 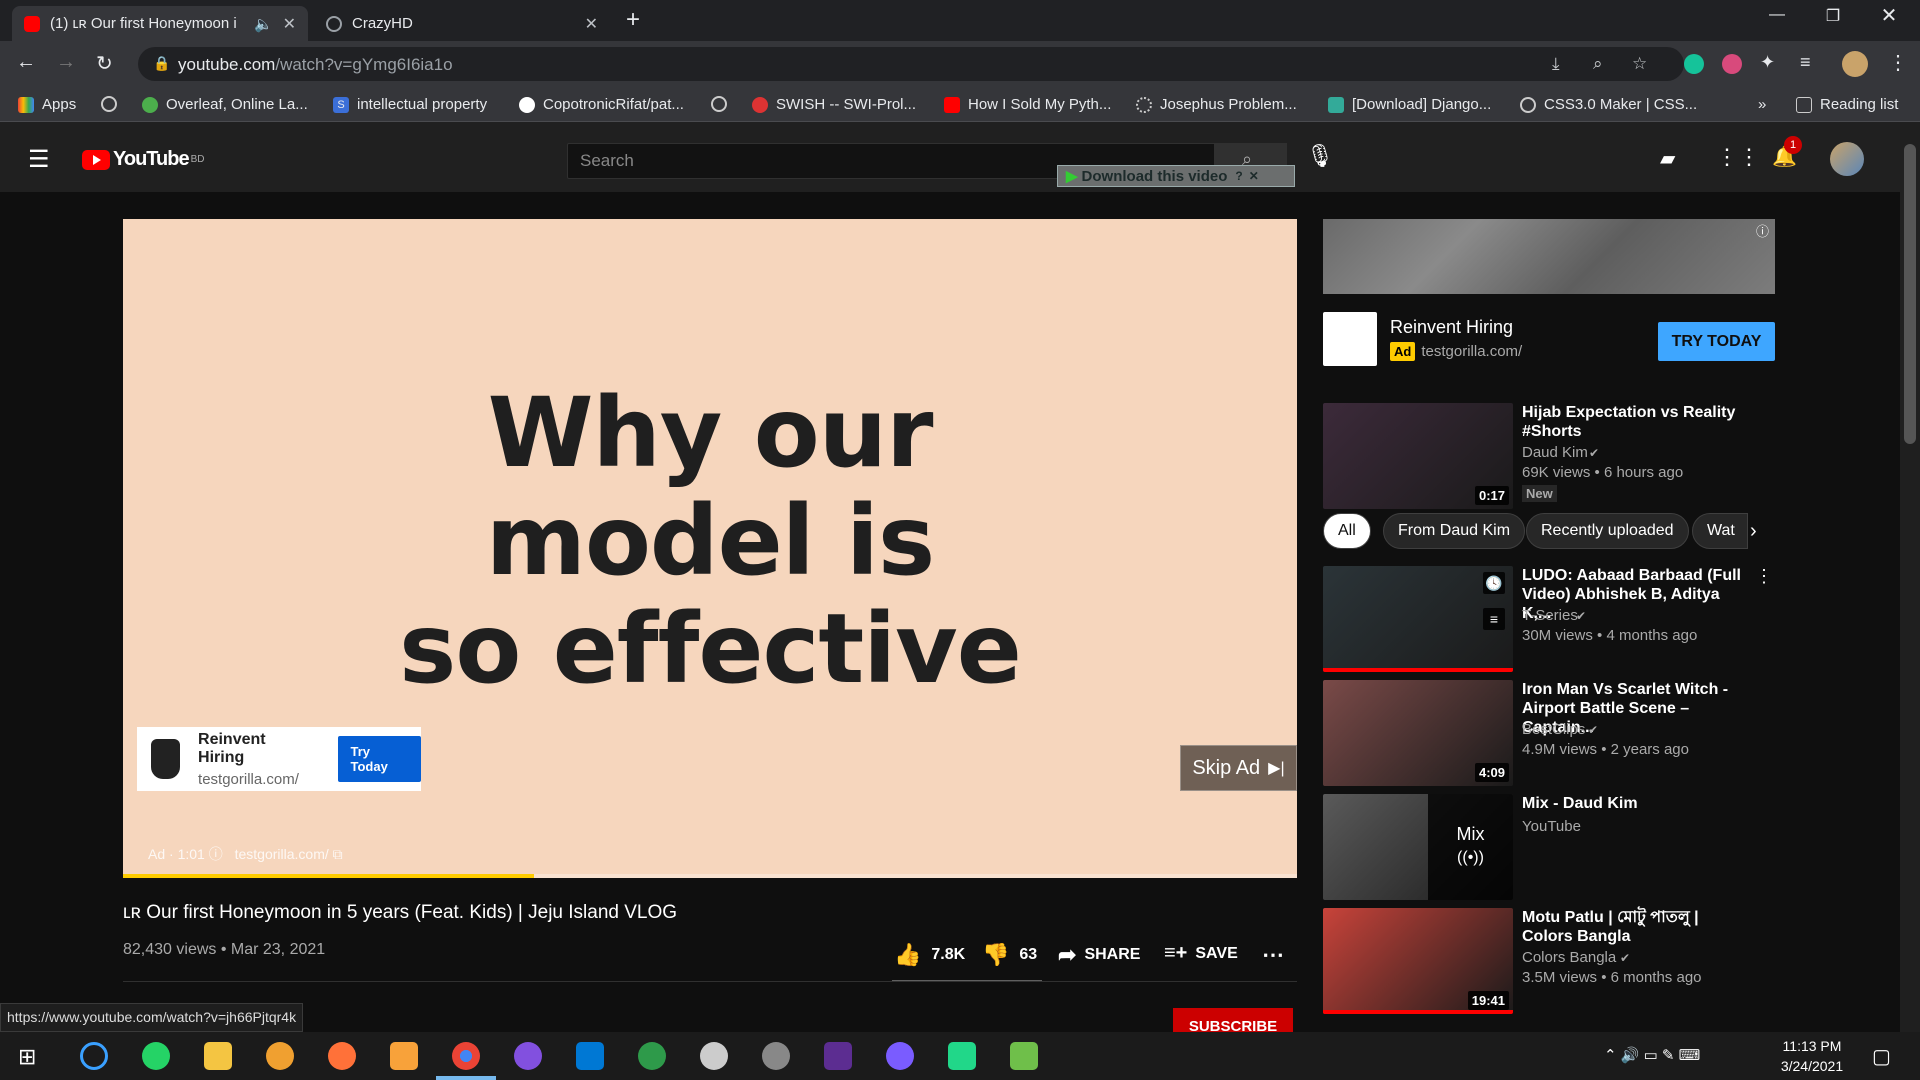 I want to click on apps-grid-icon: ⋮⋮, so click(x=1738, y=157).